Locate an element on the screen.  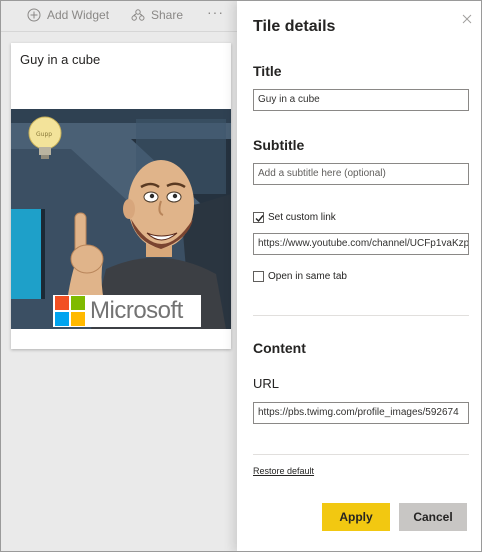
microsoft-logo-banner: Microsoft is located at coordinates (127, 311).